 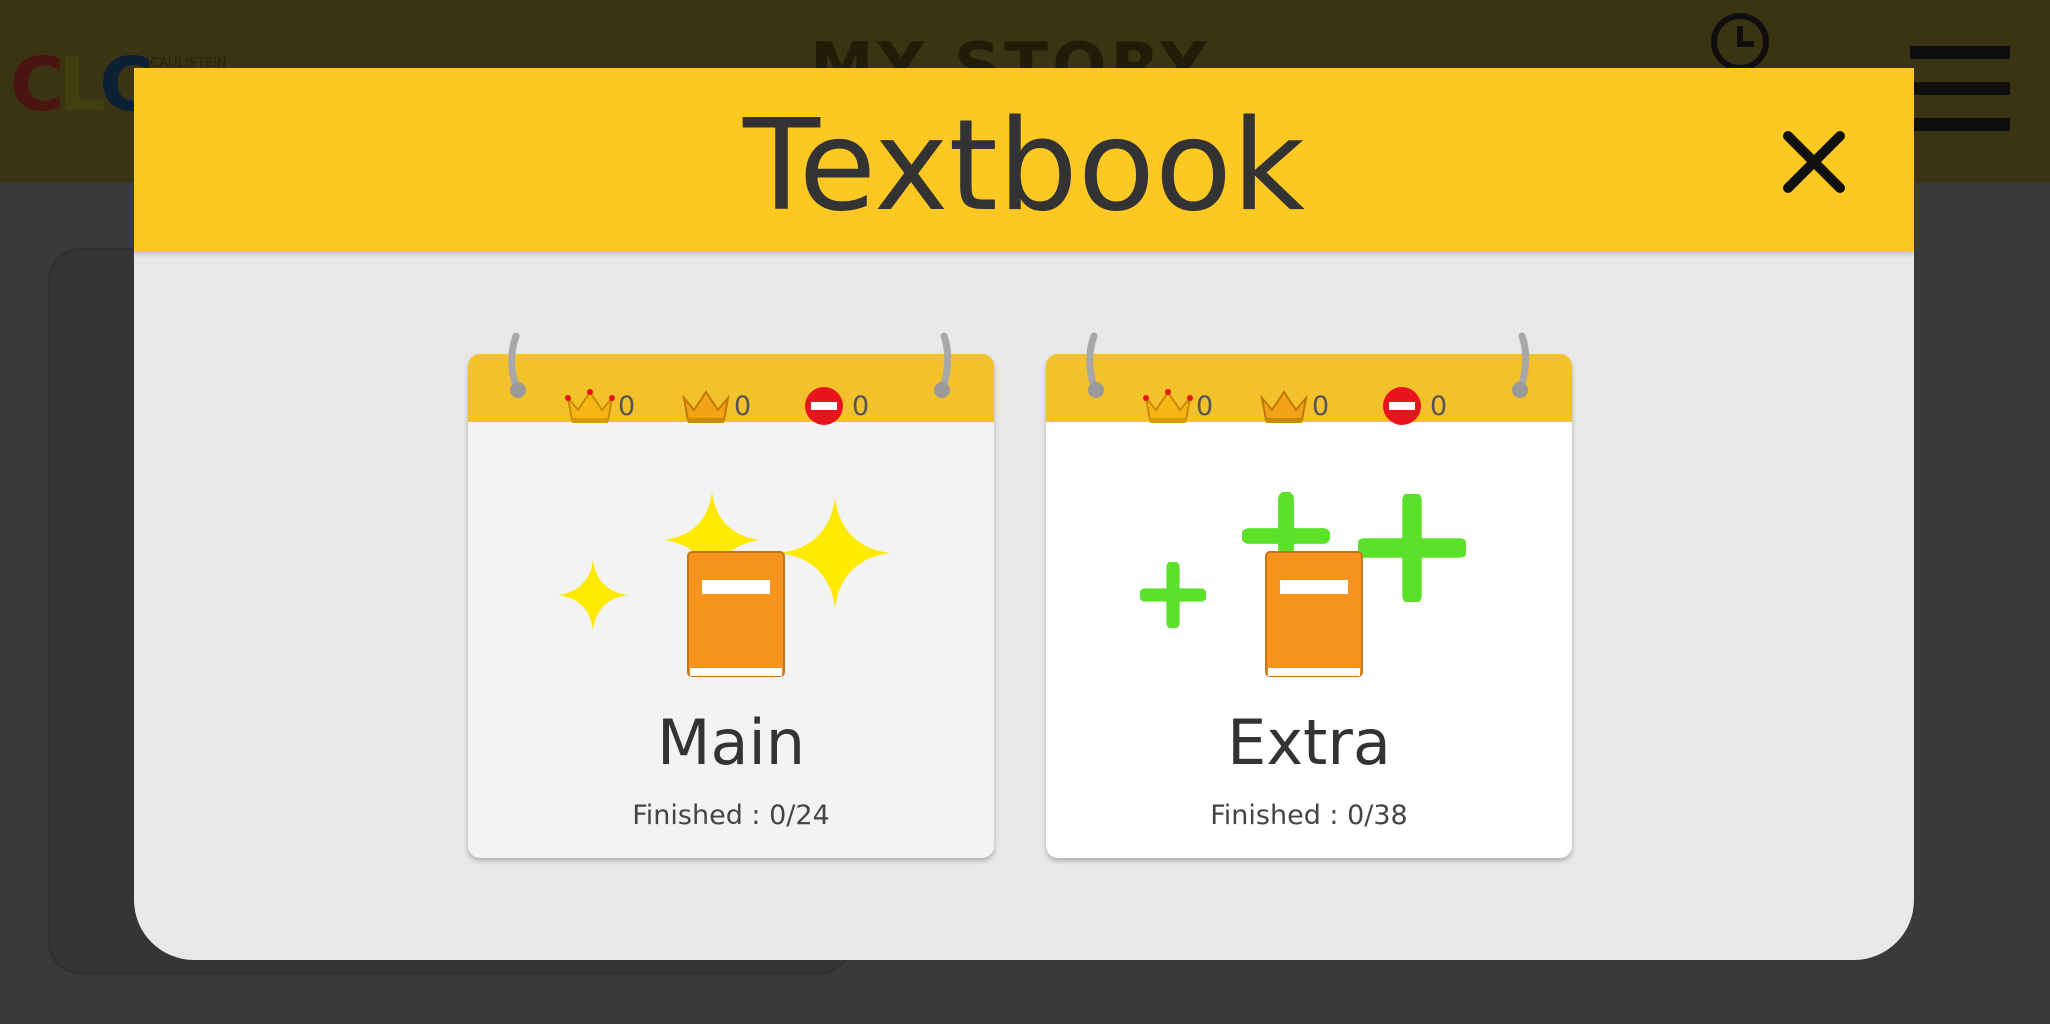 What do you see at coordinates (82, 85) in the screenshot?
I see `app-logo: CLC` at bounding box center [82, 85].